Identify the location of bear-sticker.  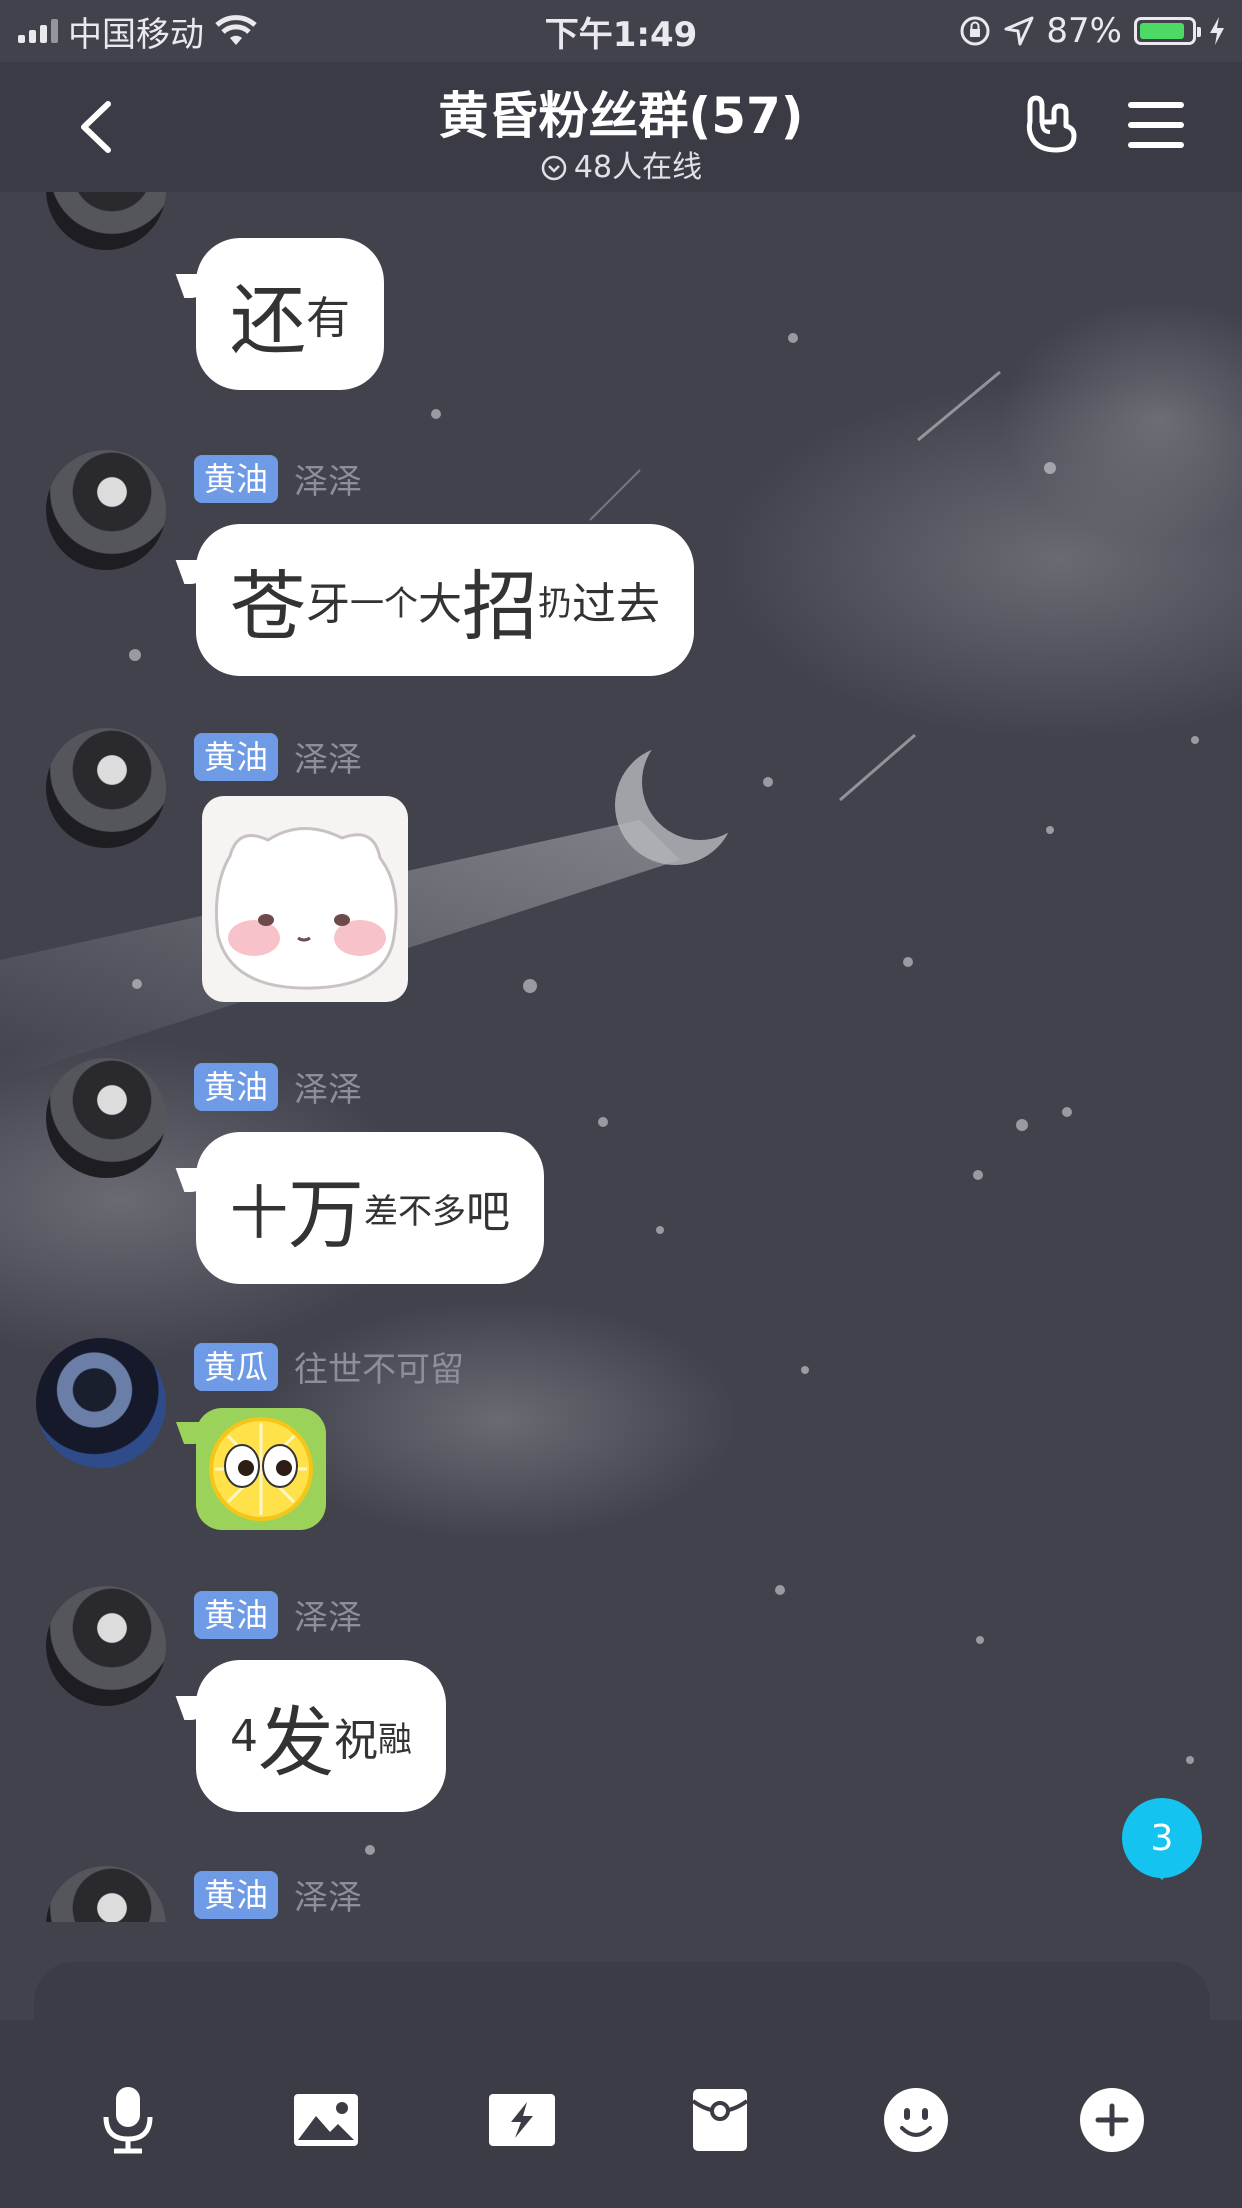
(305, 899).